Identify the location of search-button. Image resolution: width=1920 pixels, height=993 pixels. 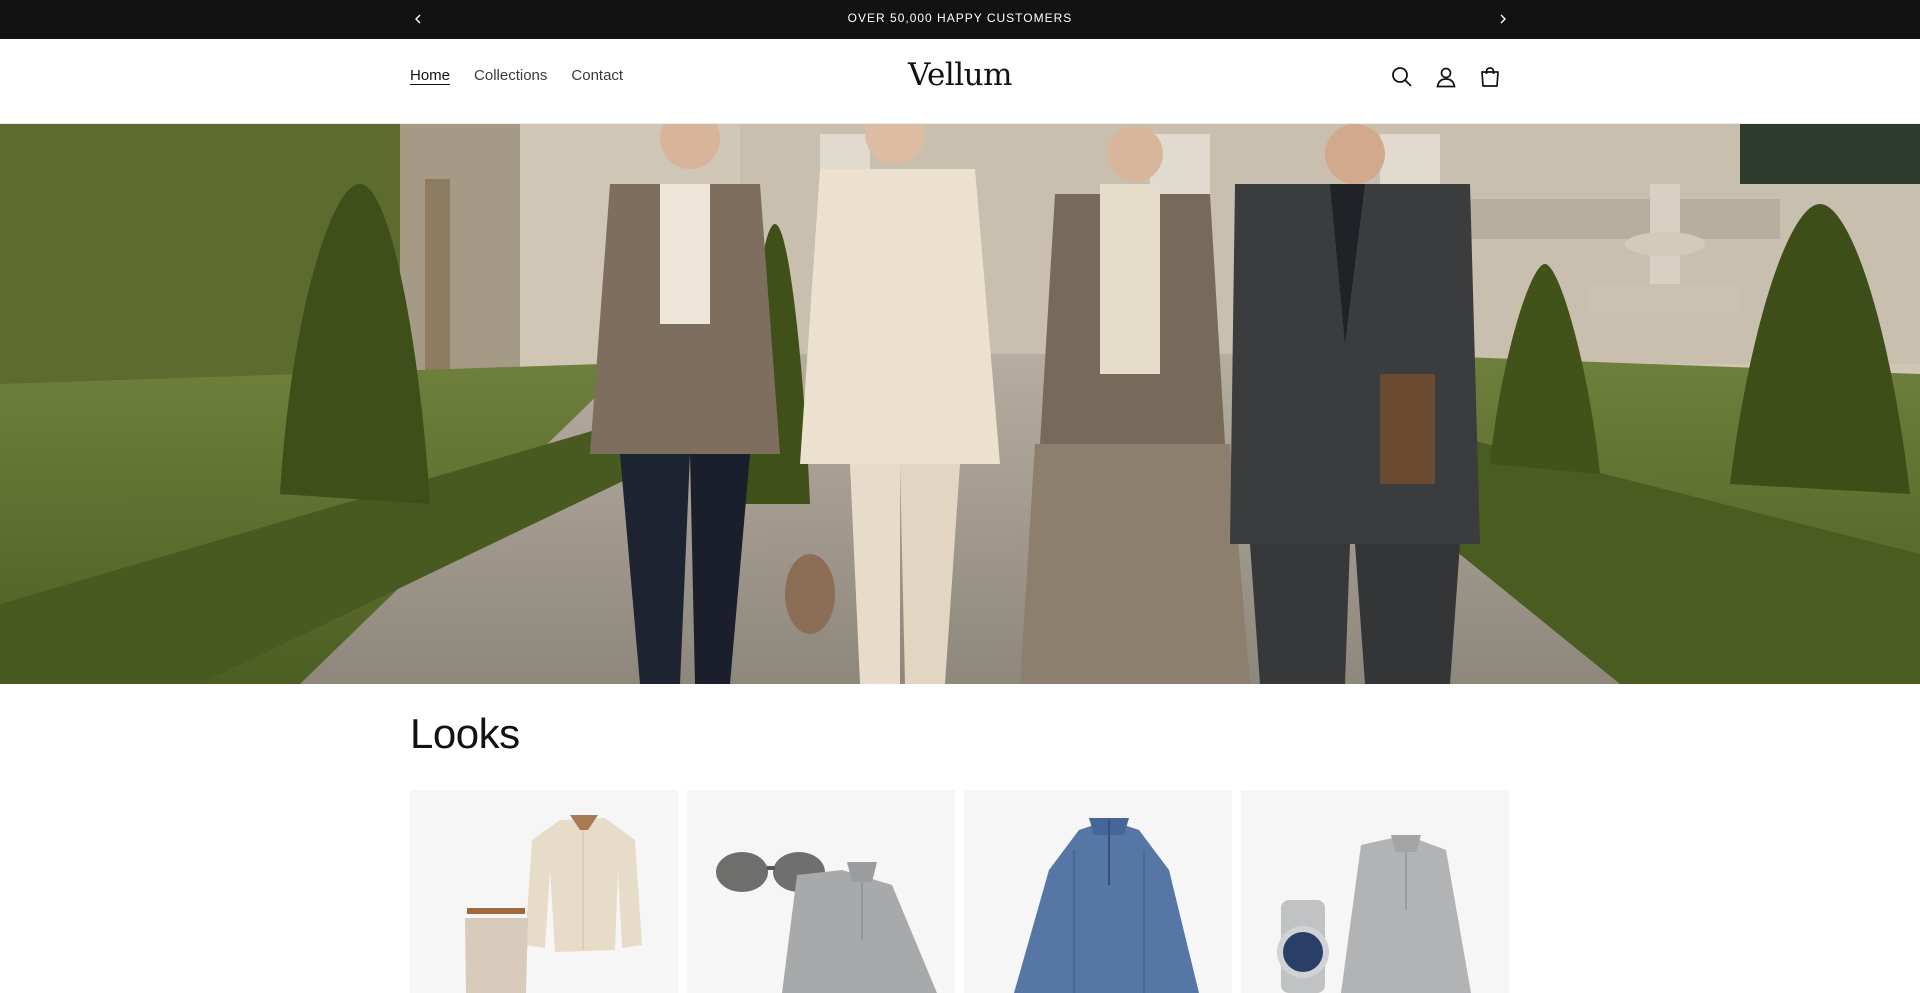
(1402, 77).